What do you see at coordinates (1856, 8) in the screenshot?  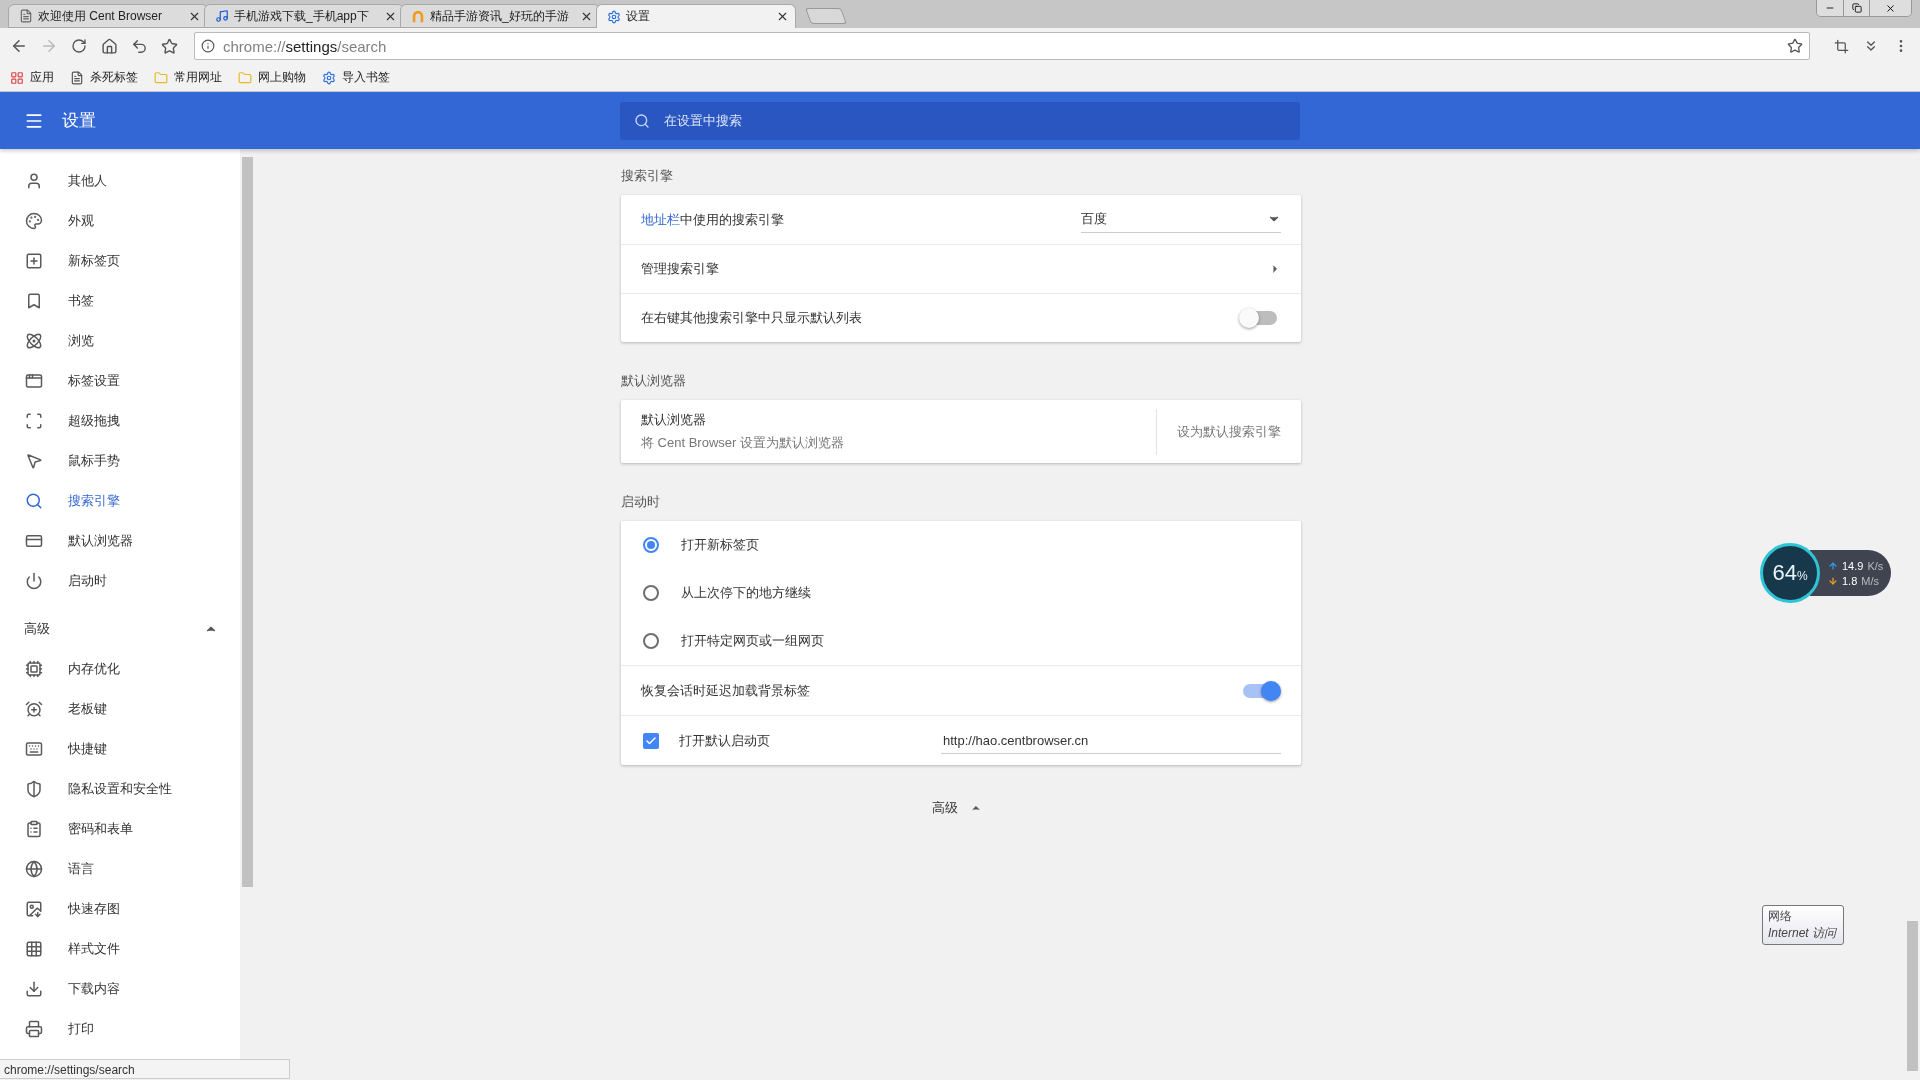 I see `restore-button` at bounding box center [1856, 8].